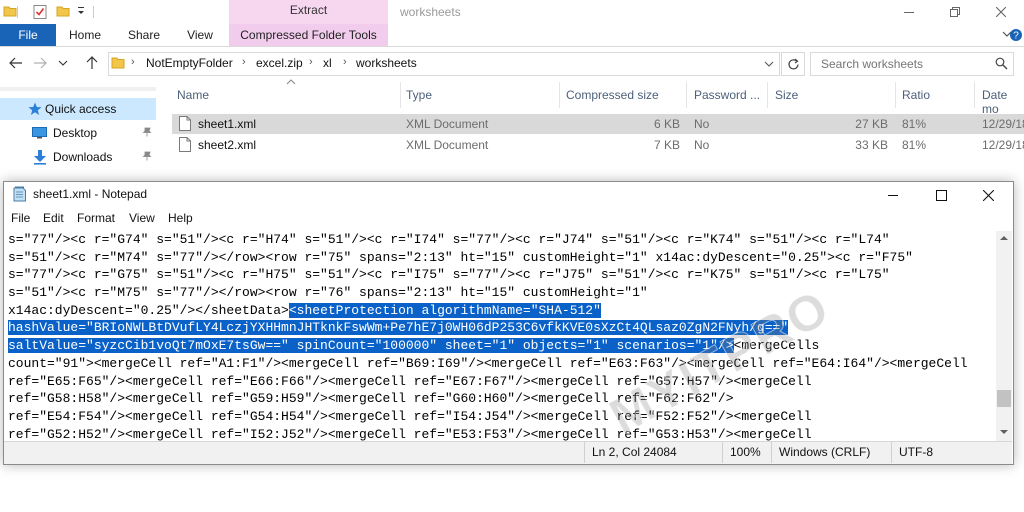  What do you see at coordinates (81, 11) in the screenshot?
I see `customize-toolbar-dropdown-icon` at bounding box center [81, 11].